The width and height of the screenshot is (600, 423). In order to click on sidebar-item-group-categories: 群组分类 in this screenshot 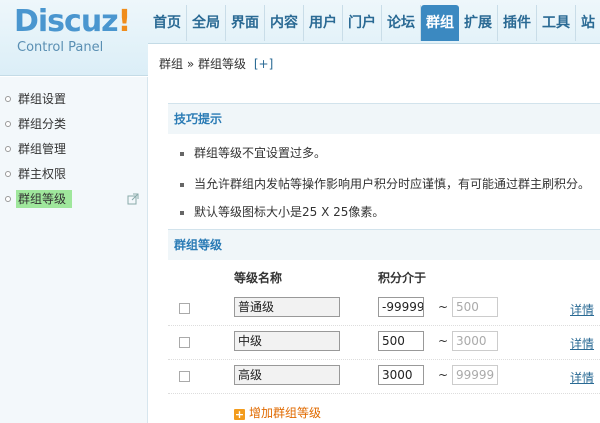, I will do `click(73, 124)`.